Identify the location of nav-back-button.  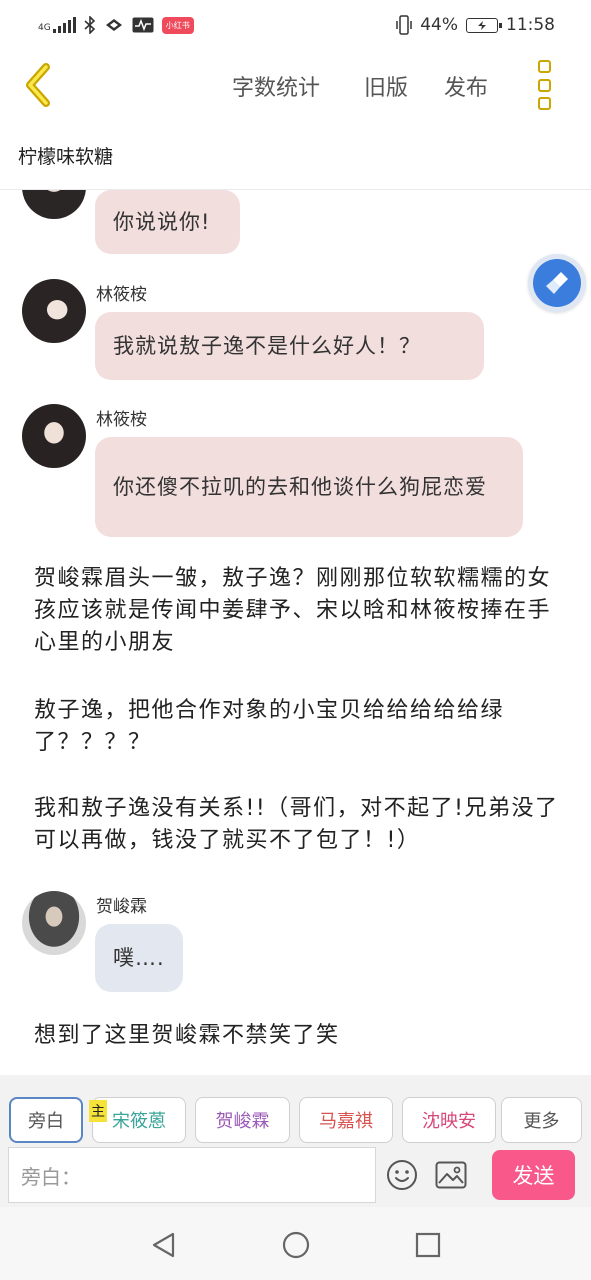
(164, 1245).